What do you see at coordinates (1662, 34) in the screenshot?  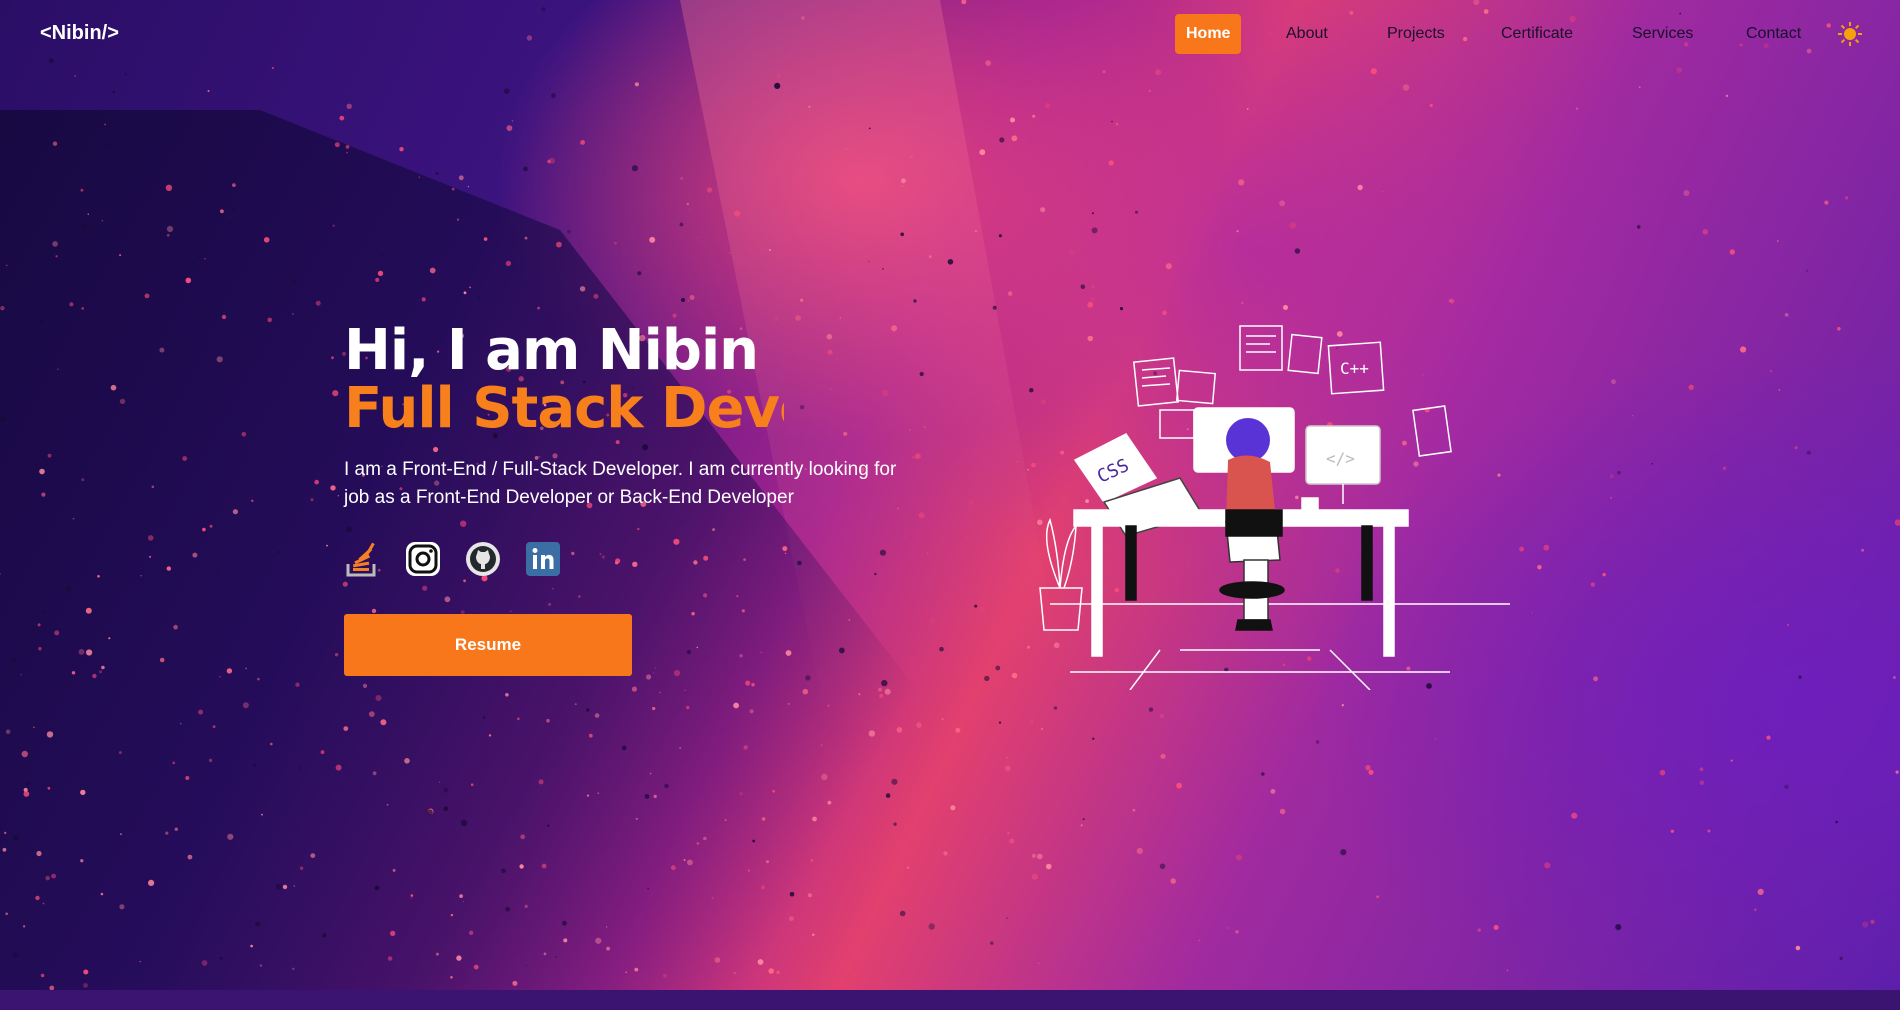 I see `nav-services: Services` at bounding box center [1662, 34].